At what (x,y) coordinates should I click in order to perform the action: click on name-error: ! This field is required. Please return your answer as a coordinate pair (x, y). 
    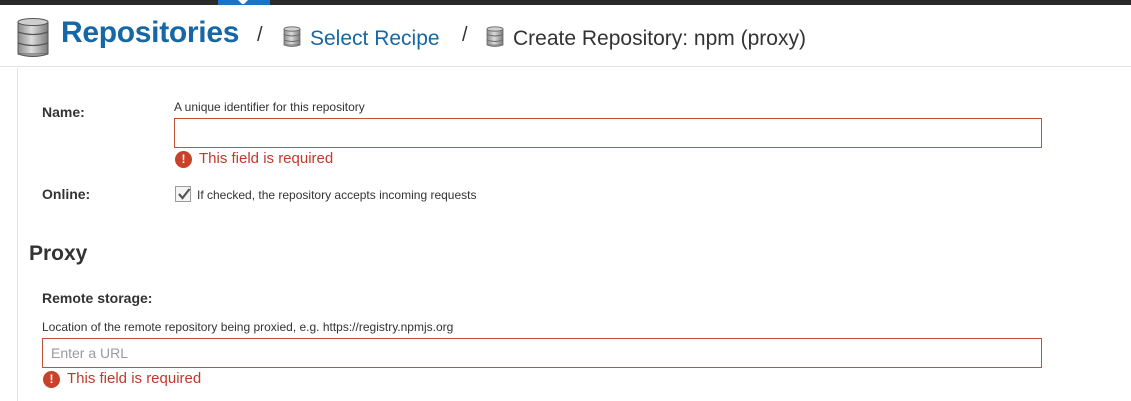
    Looking at the image, I should click on (325, 160).